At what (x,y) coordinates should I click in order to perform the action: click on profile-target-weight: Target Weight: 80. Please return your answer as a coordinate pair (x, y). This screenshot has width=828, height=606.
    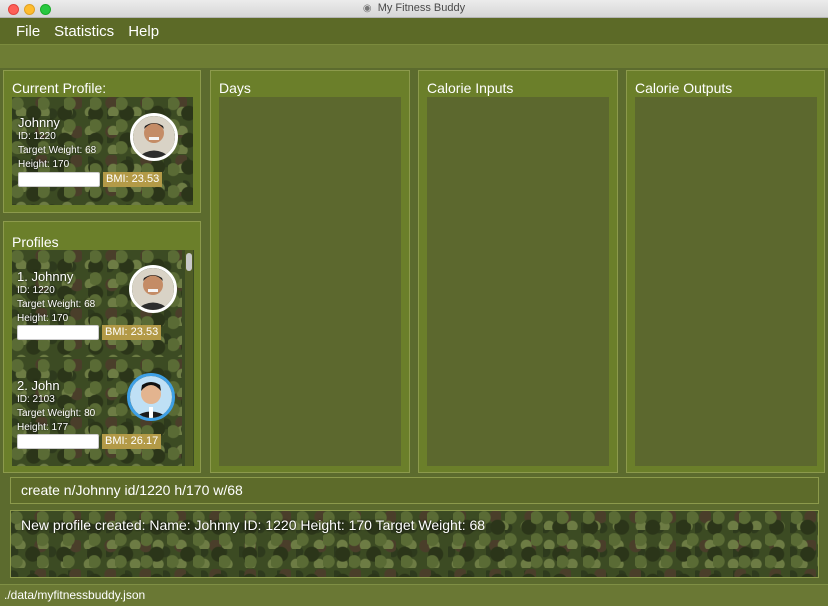
    Looking at the image, I should click on (56, 413).